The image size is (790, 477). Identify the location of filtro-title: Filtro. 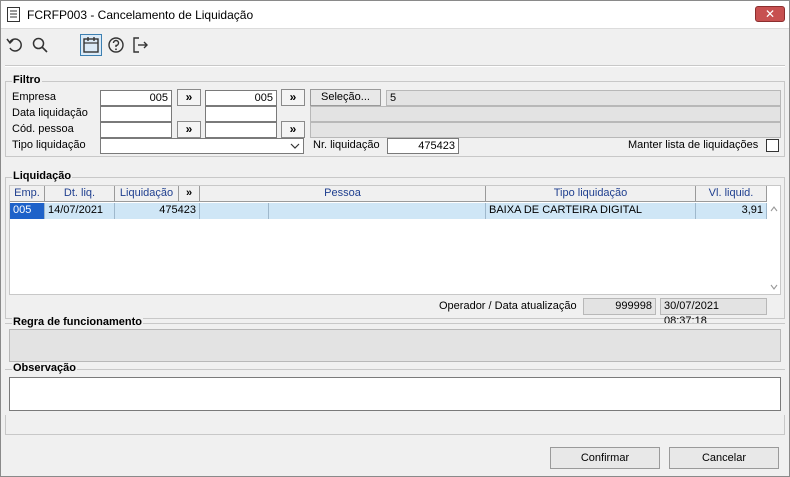
(27, 80).